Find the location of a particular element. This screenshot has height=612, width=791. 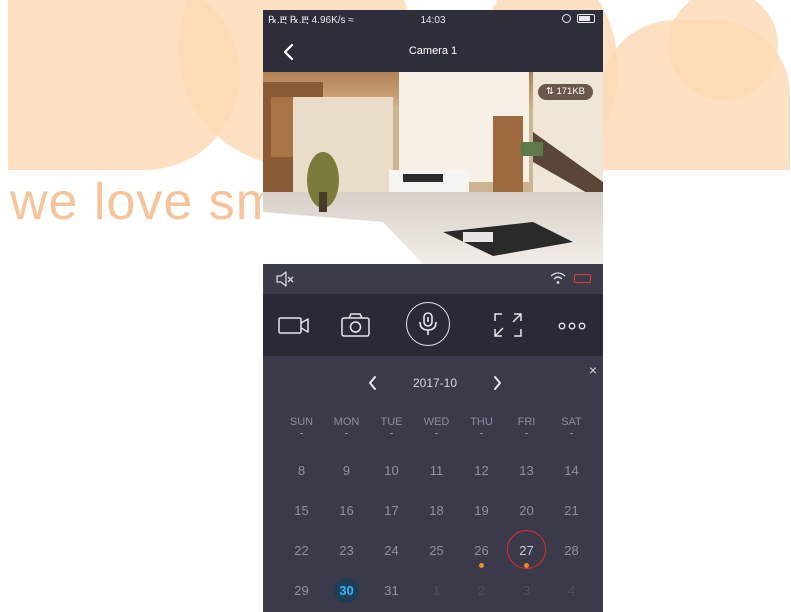

next-month-button is located at coordinates (497, 383).